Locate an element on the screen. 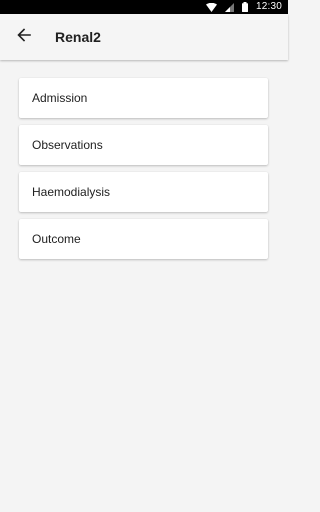 The image size is (320, 512). menu-item-label: Haemodialysis is located at coordinates (71, 192).